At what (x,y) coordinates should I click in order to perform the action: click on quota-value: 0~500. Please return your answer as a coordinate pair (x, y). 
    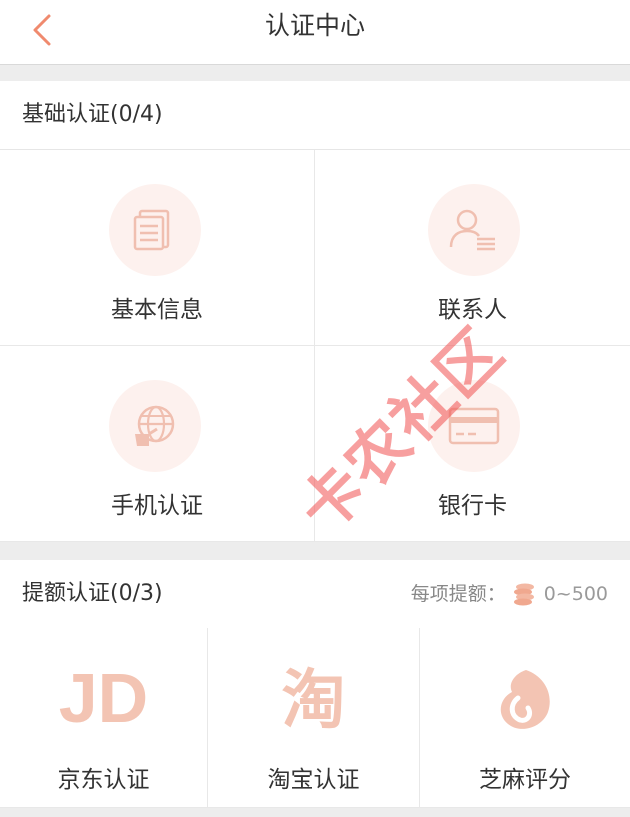
    Looking at the image, I should click on (575, 594).